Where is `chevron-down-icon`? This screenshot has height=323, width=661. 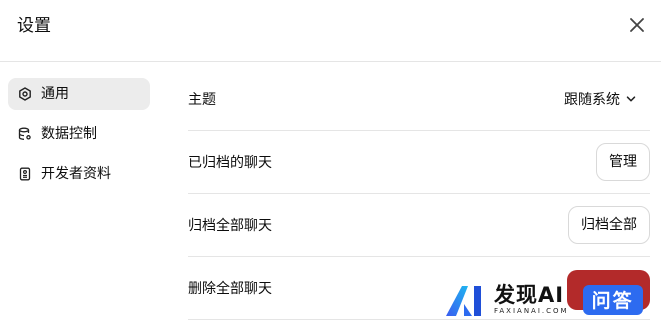 chevron-down-icon is located at coordinates (631, 99).